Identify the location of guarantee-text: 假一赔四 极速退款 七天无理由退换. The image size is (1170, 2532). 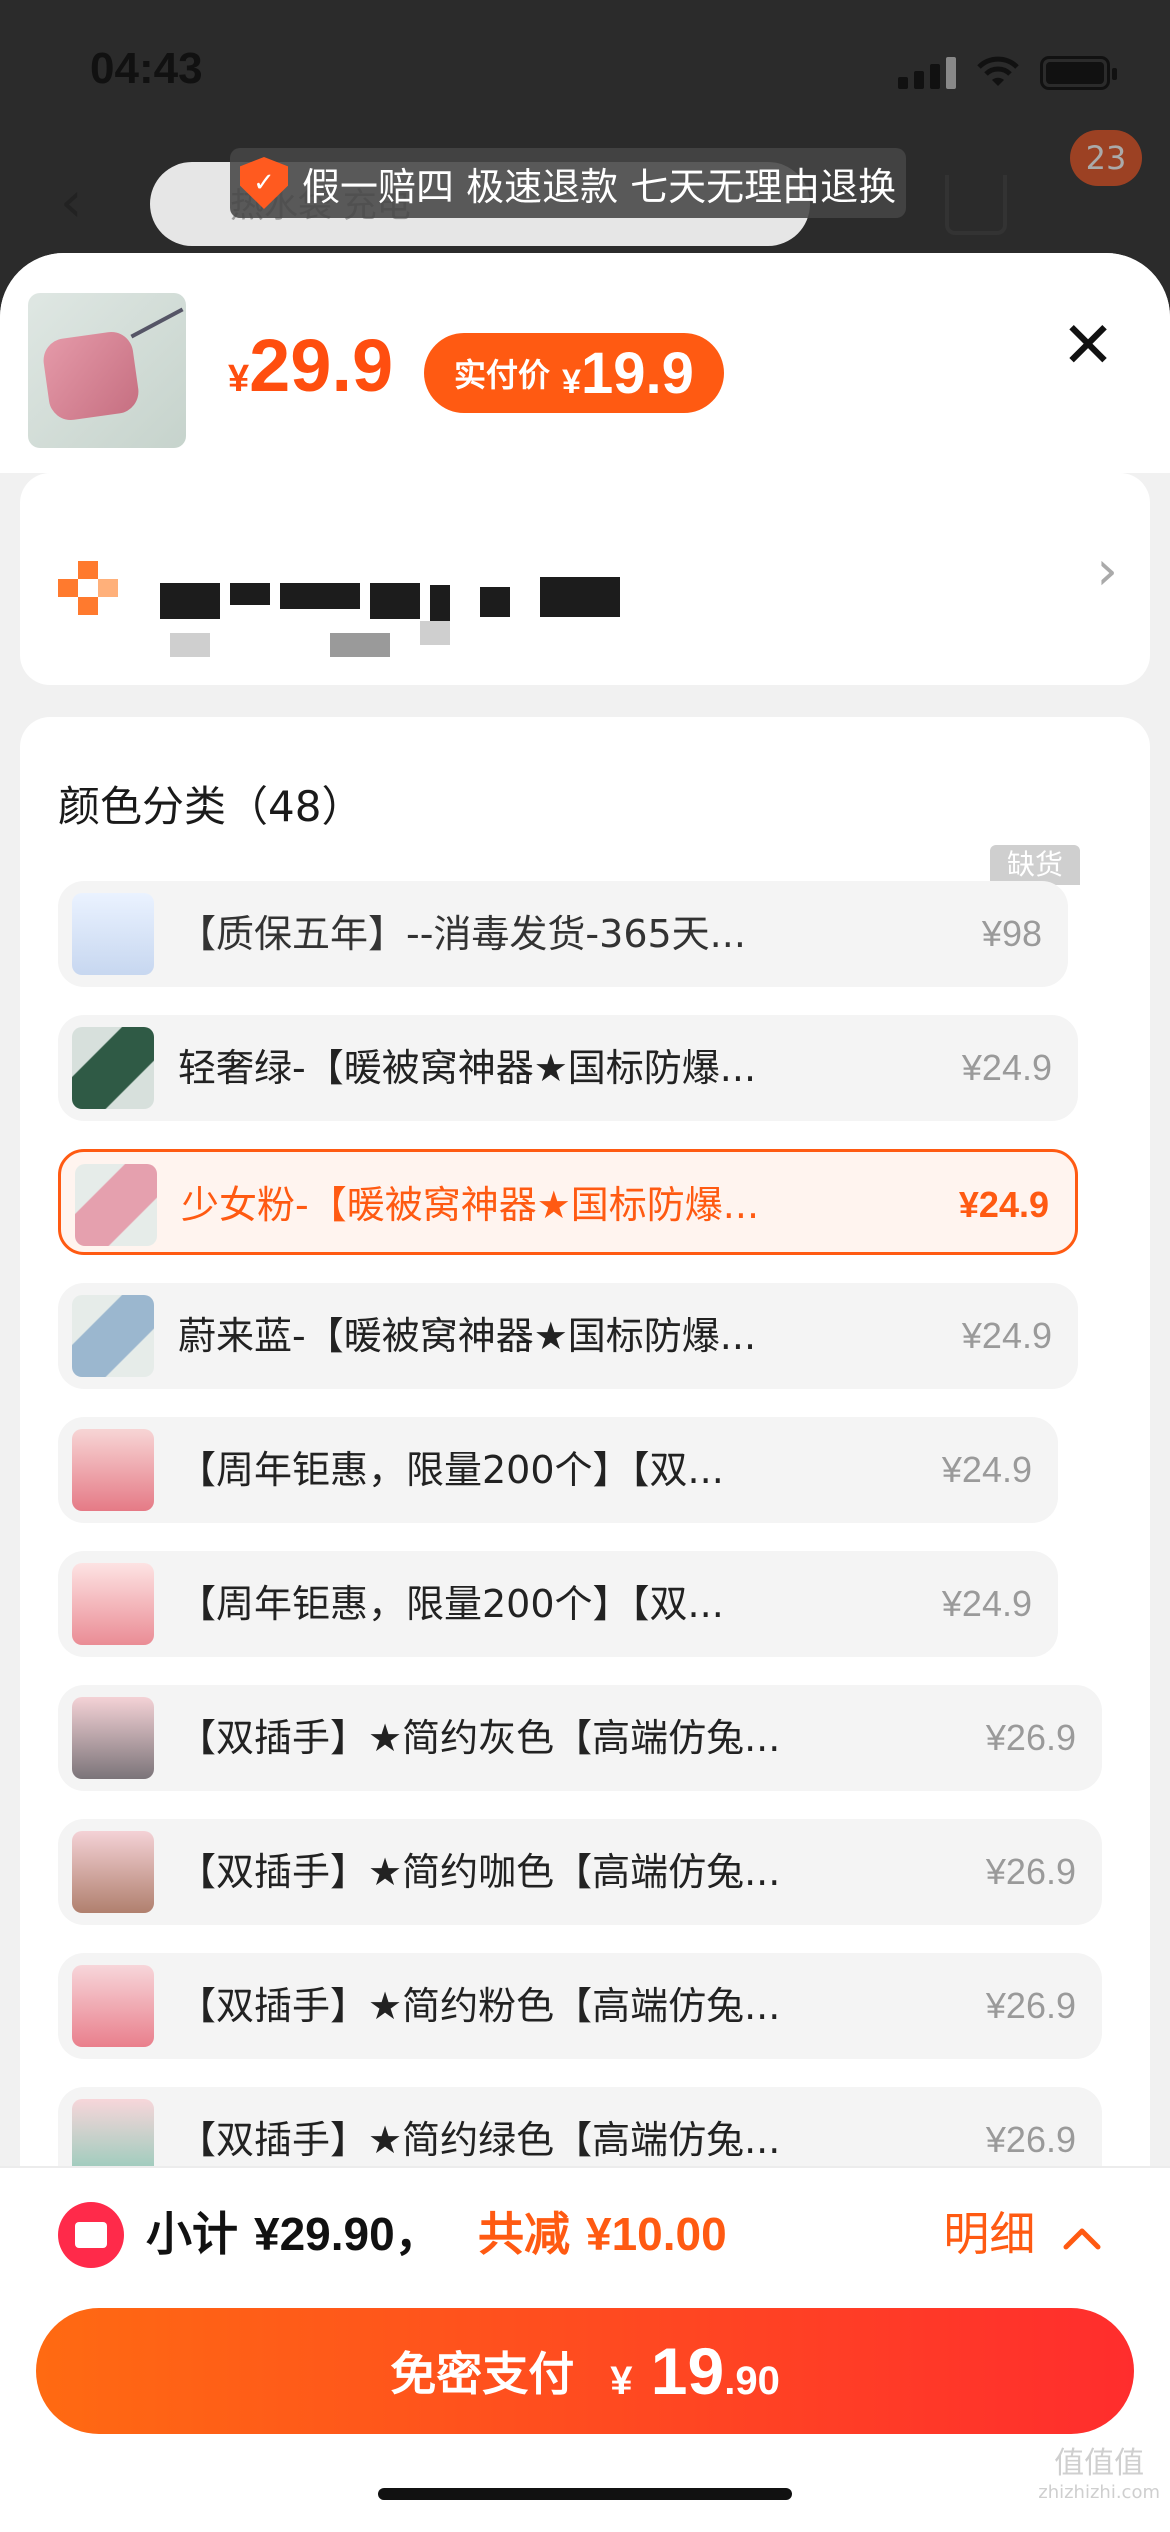
(599, 186).